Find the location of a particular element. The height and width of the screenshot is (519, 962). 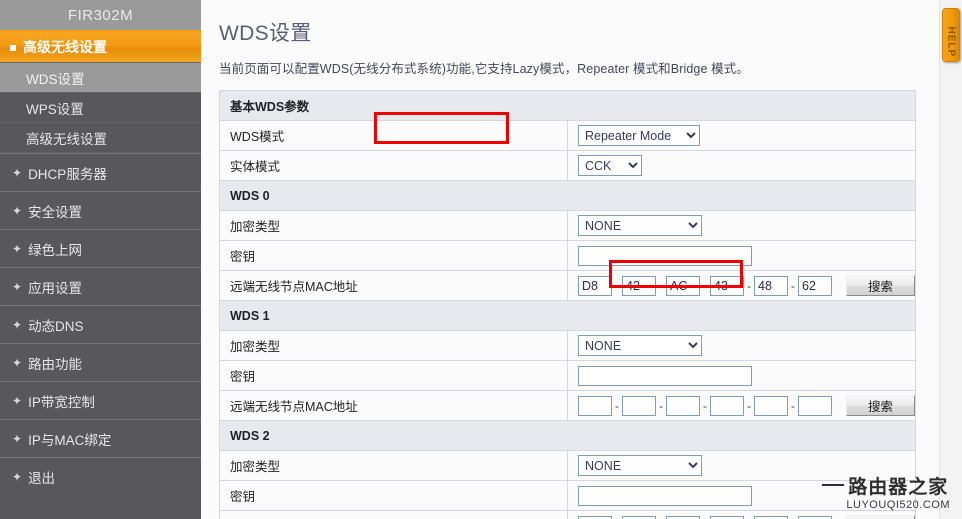

sidebar-item-label: WDS设置 is located at coordinates (55, 79).